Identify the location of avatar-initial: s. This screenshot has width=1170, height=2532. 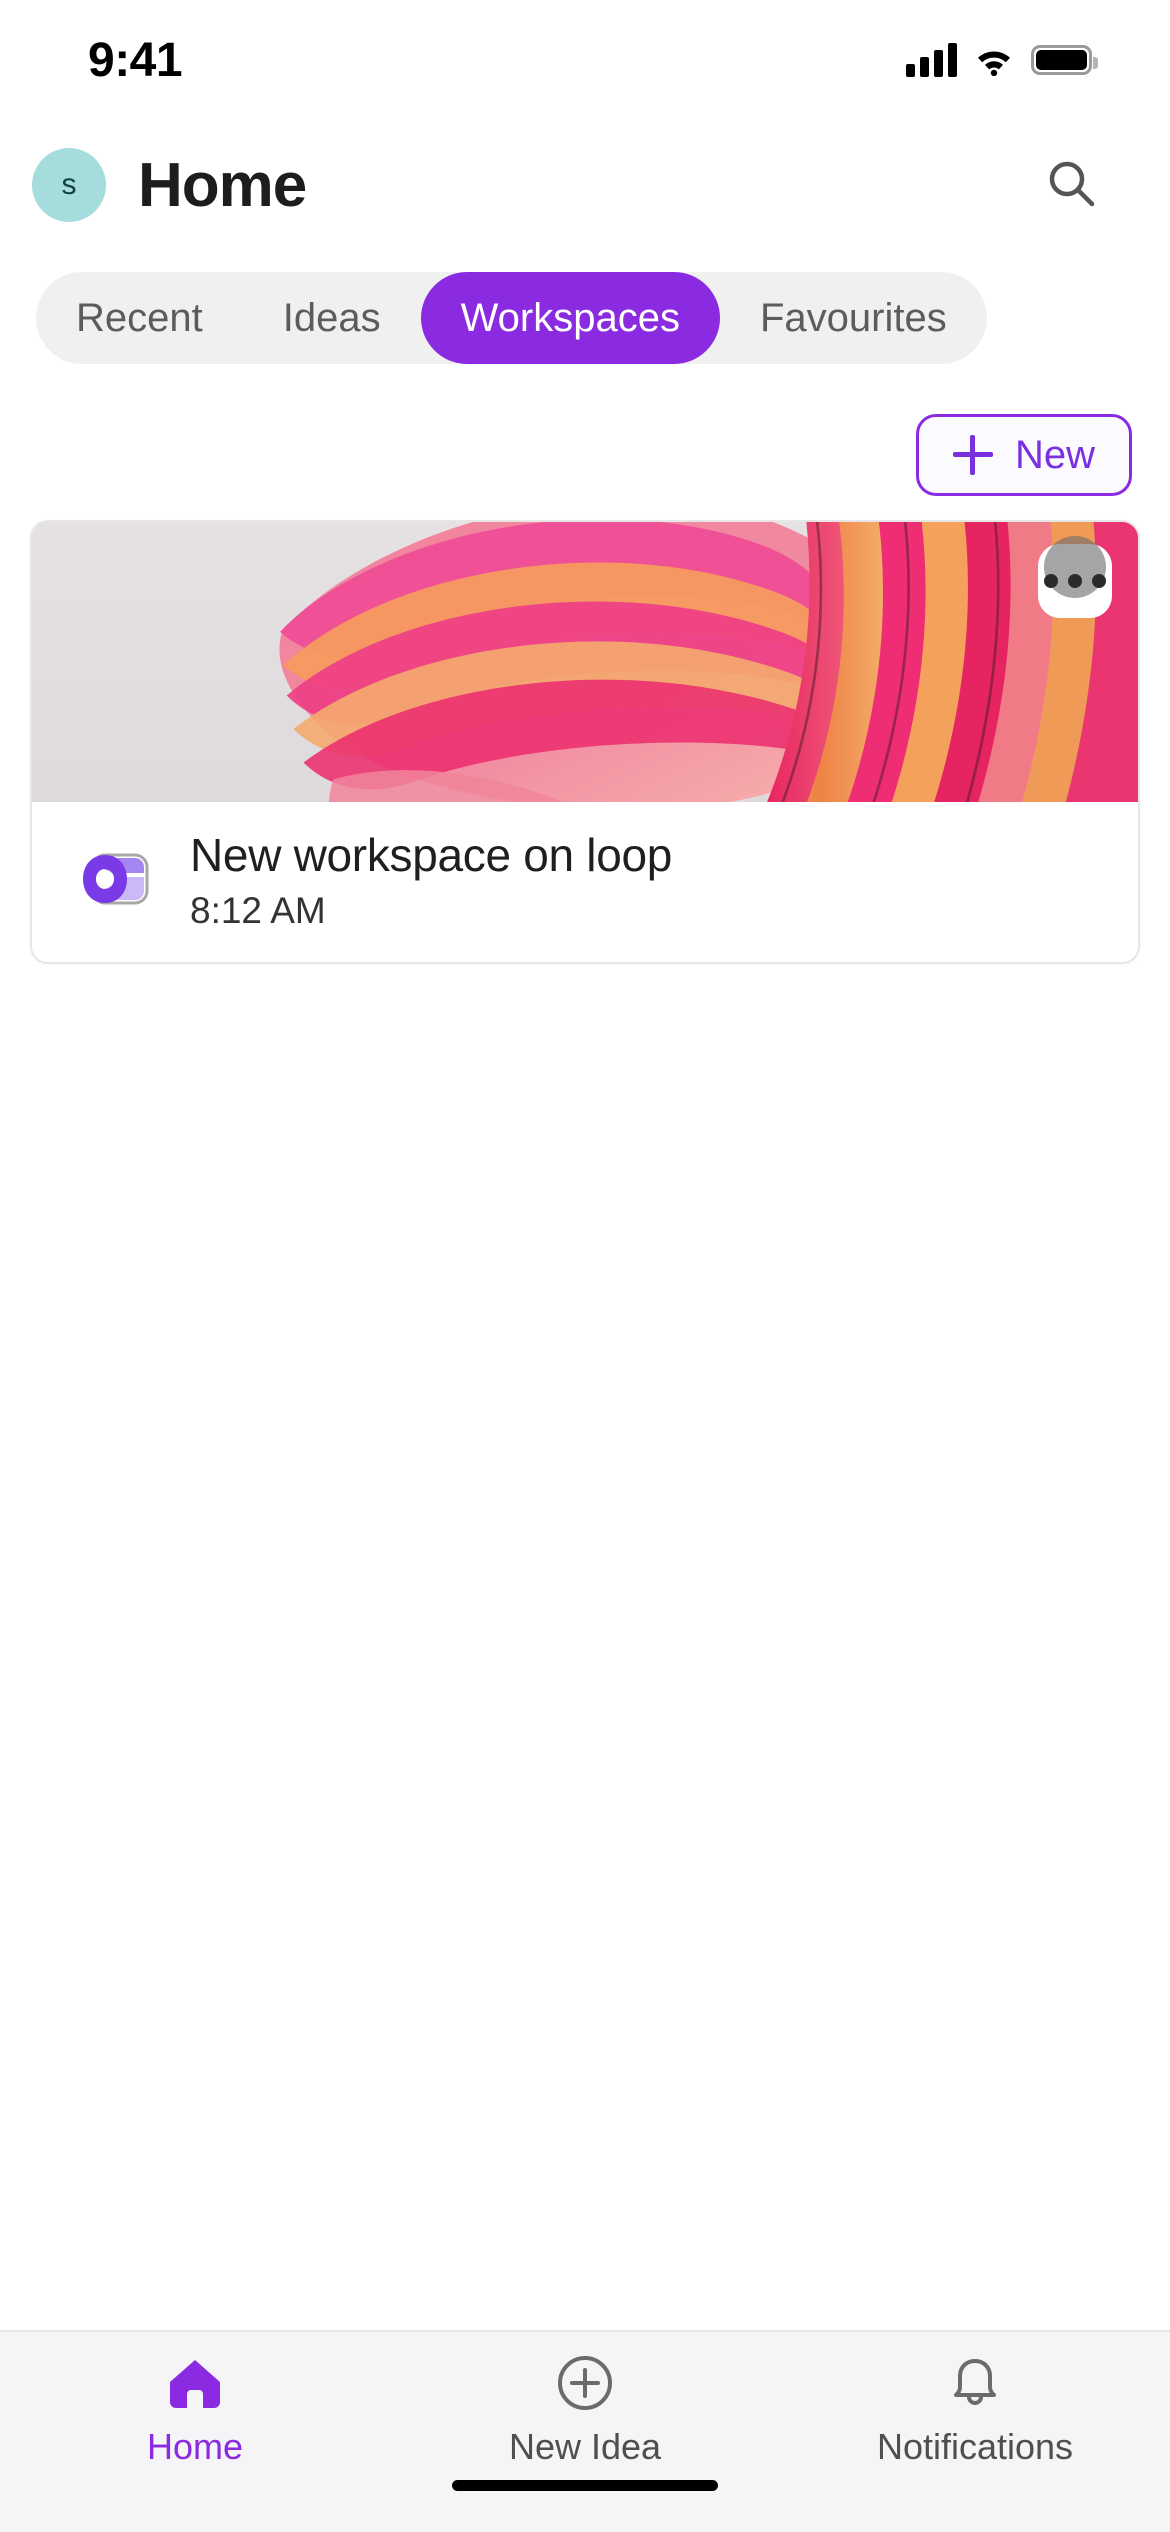
(69, 184).